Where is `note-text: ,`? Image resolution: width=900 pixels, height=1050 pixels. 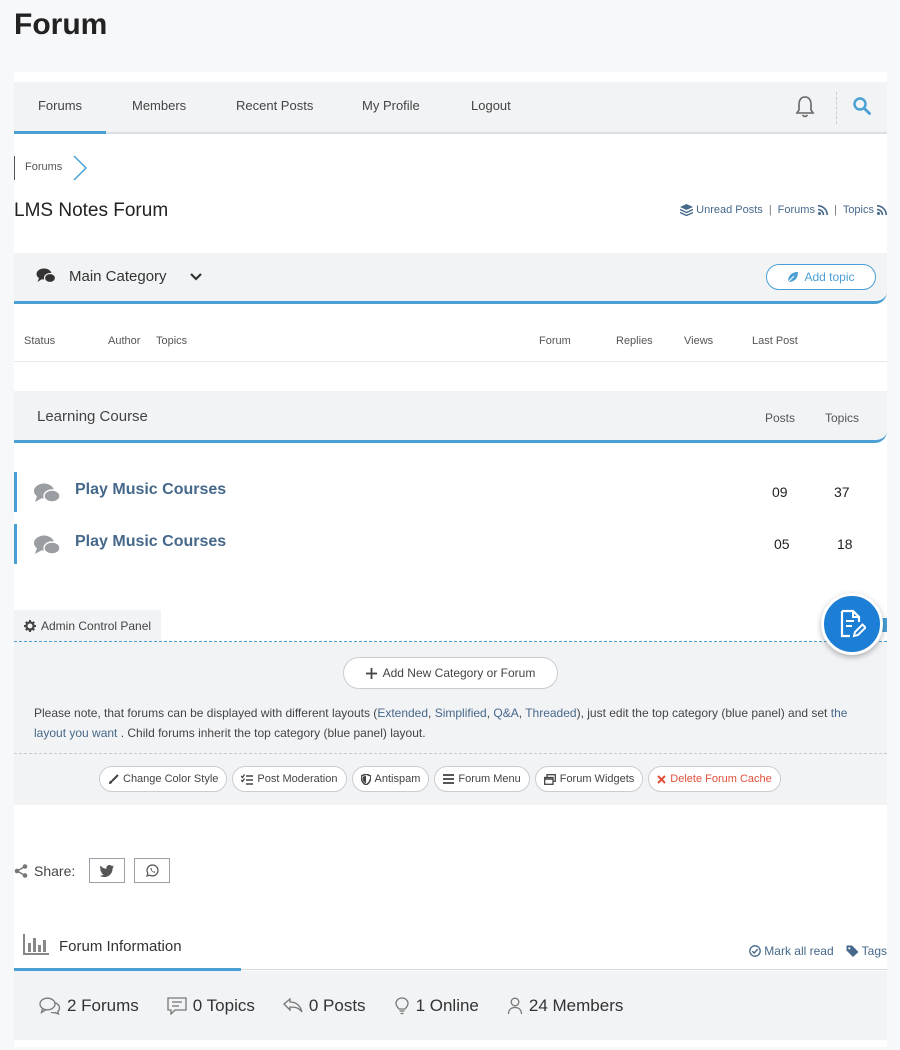 note-text: , is located at coordinates (431, 713).